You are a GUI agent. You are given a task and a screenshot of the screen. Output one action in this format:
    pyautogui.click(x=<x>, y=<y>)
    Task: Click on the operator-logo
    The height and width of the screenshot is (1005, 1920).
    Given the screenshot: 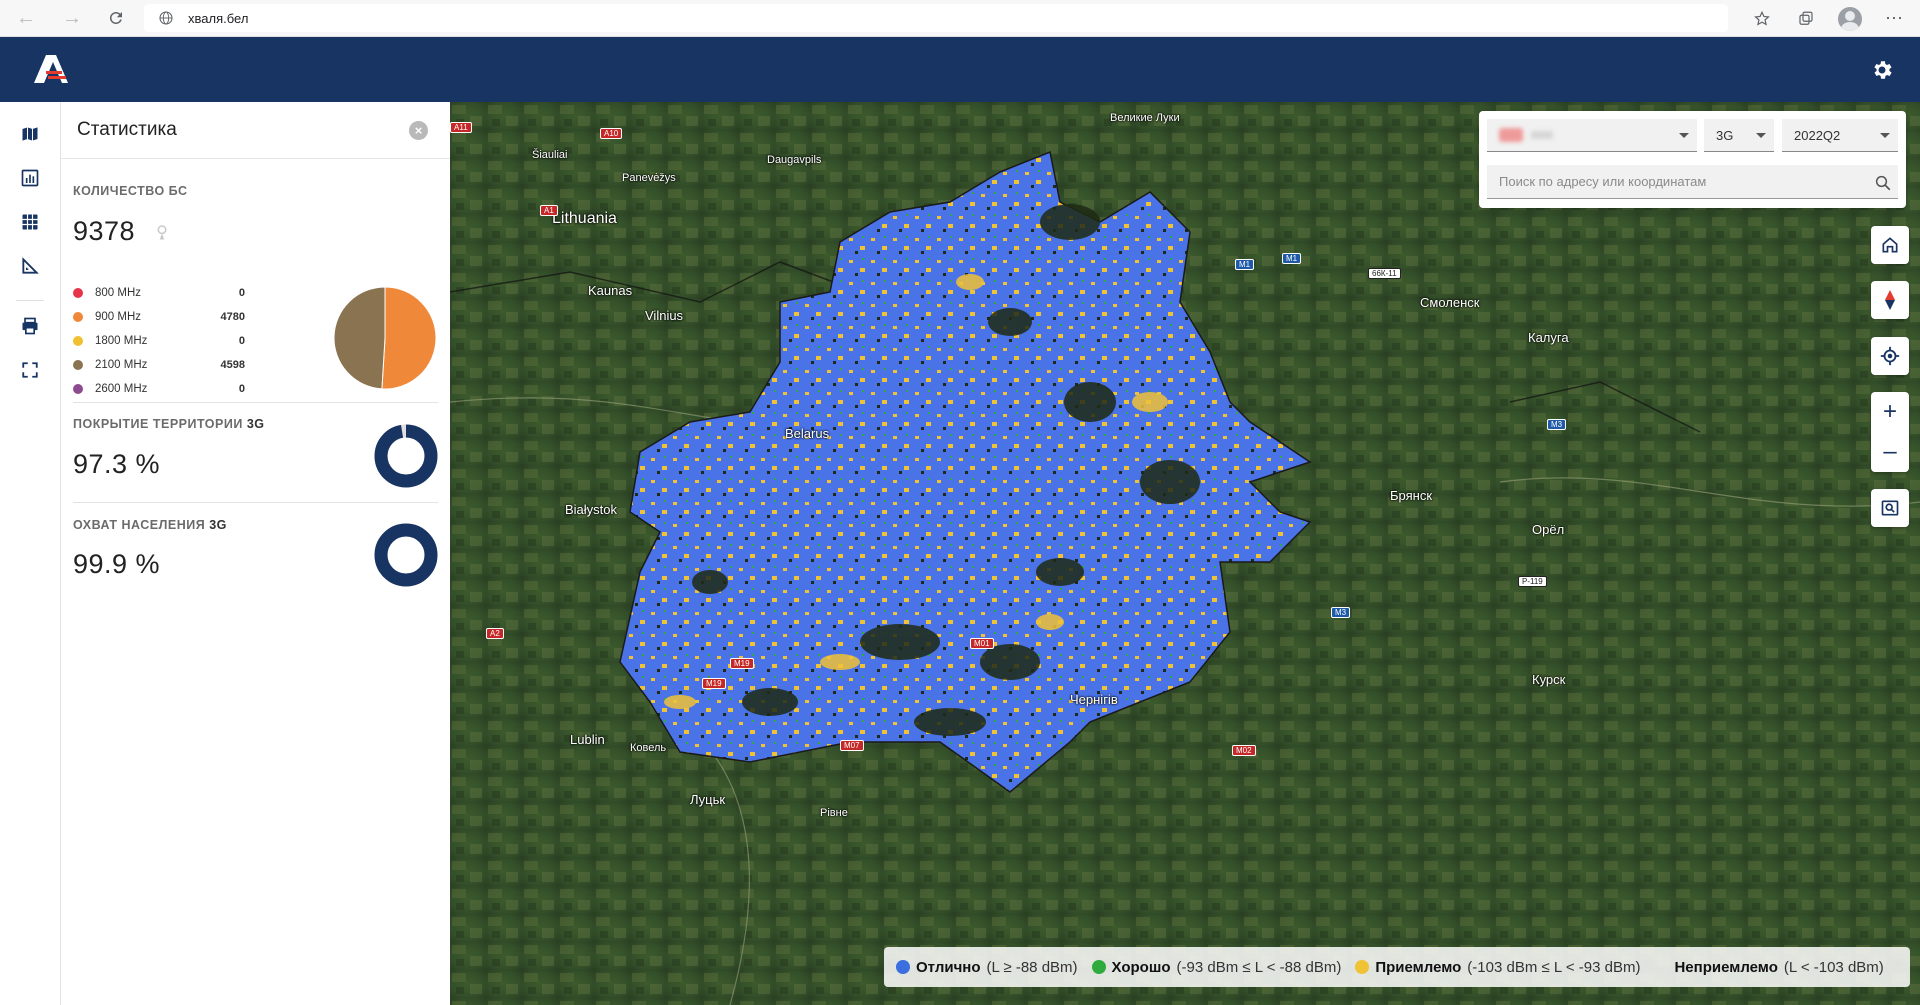 What is the action you would take?
    pyautogui.click(x=1511, y=135)
    